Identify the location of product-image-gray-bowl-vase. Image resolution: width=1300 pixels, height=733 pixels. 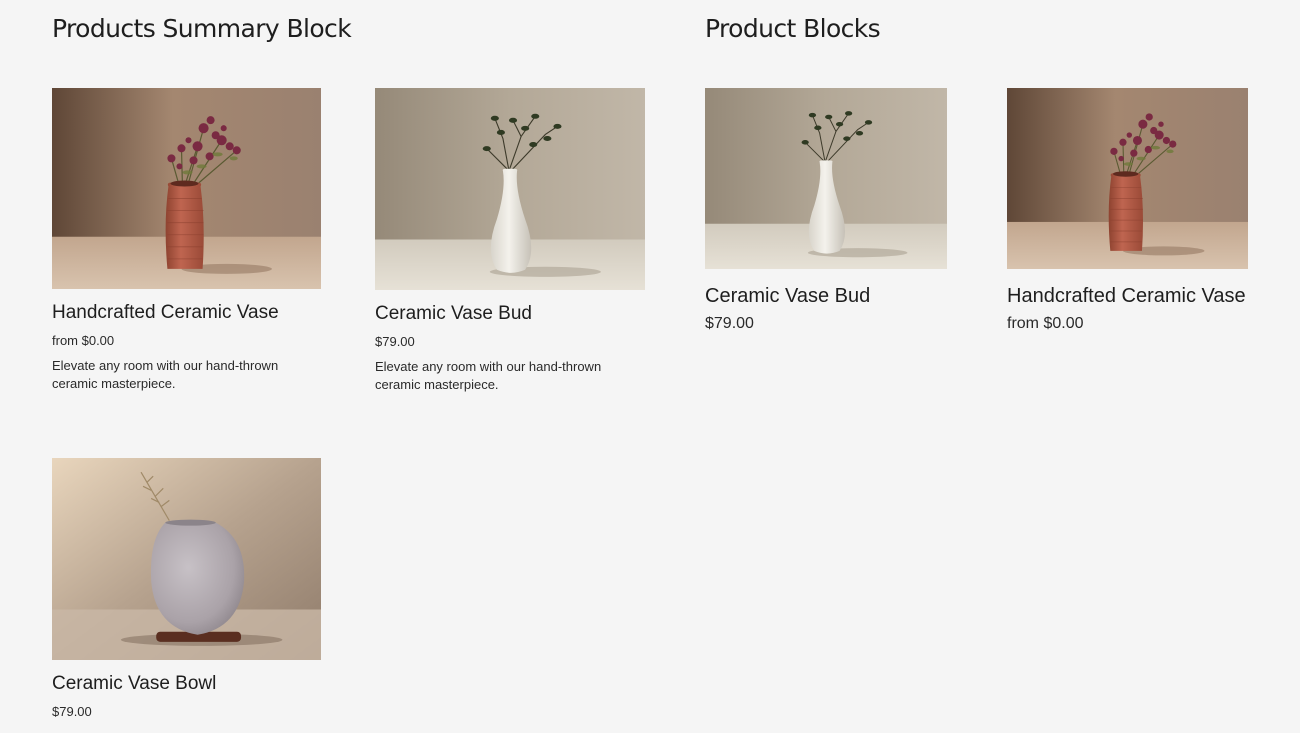
(186, 559).